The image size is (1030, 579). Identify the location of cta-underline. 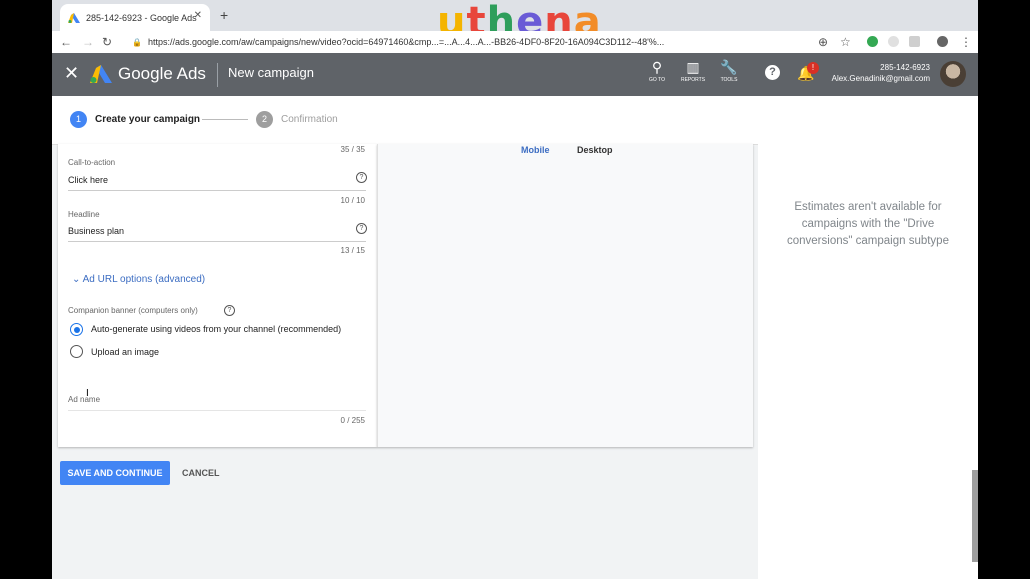
(217, 190).